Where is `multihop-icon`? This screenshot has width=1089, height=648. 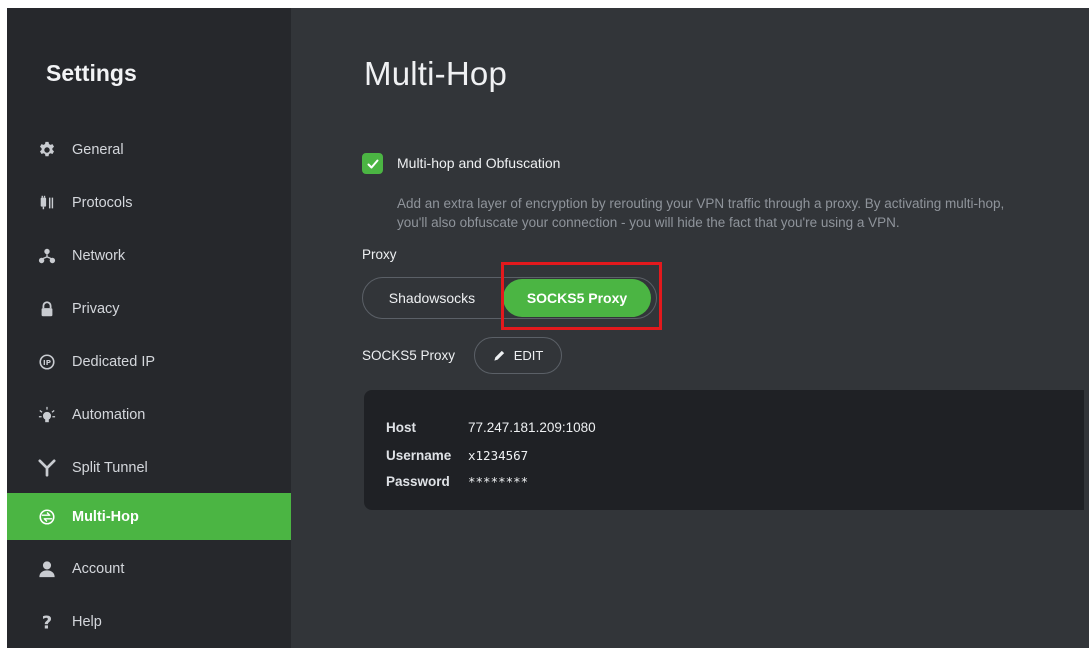
multihop-icon is located at coordinates (47, 517).